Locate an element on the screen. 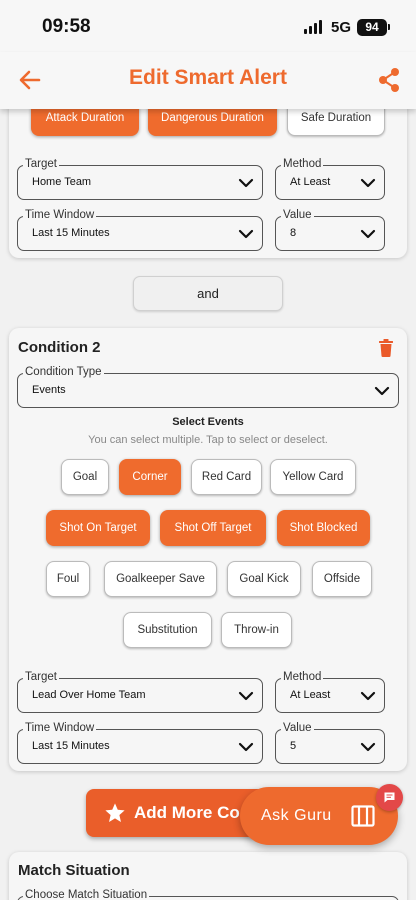 Image resolution: width=416 pixels, height=900 pixels. target-select: Target Lead Over Home Team is located at coordinates (140, 691).